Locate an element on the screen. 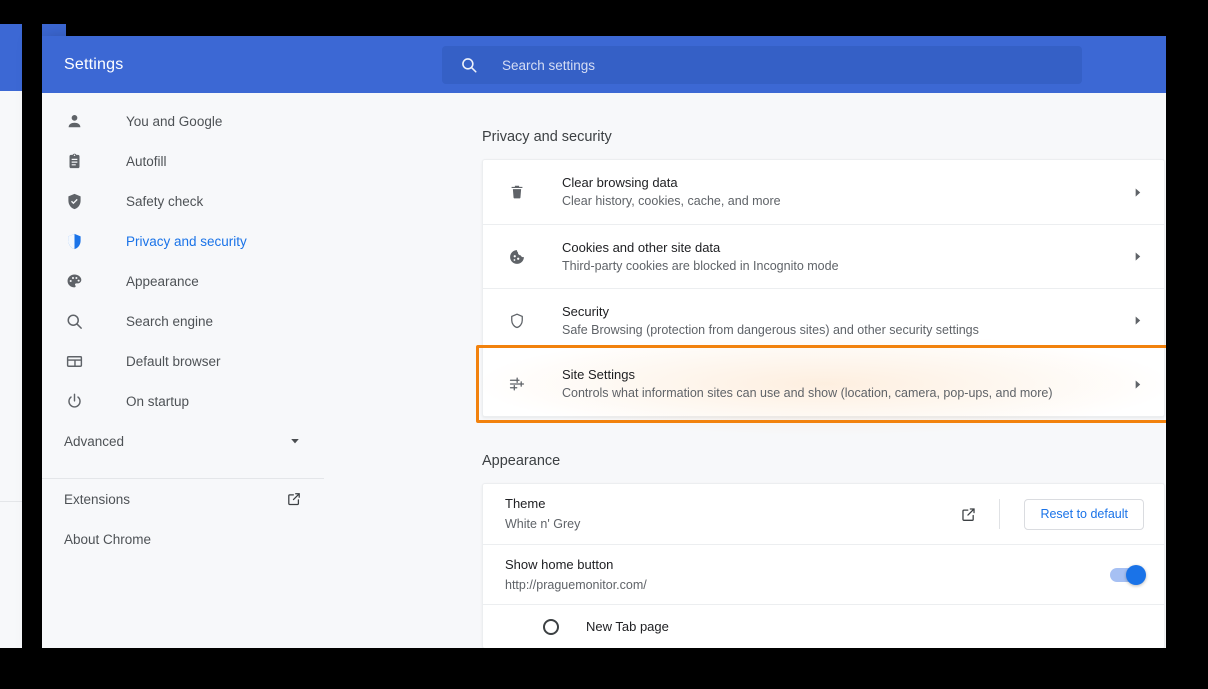 This screenshot has height=689, width=1208. screen-bezel-left is located at coordinates (32, 344).